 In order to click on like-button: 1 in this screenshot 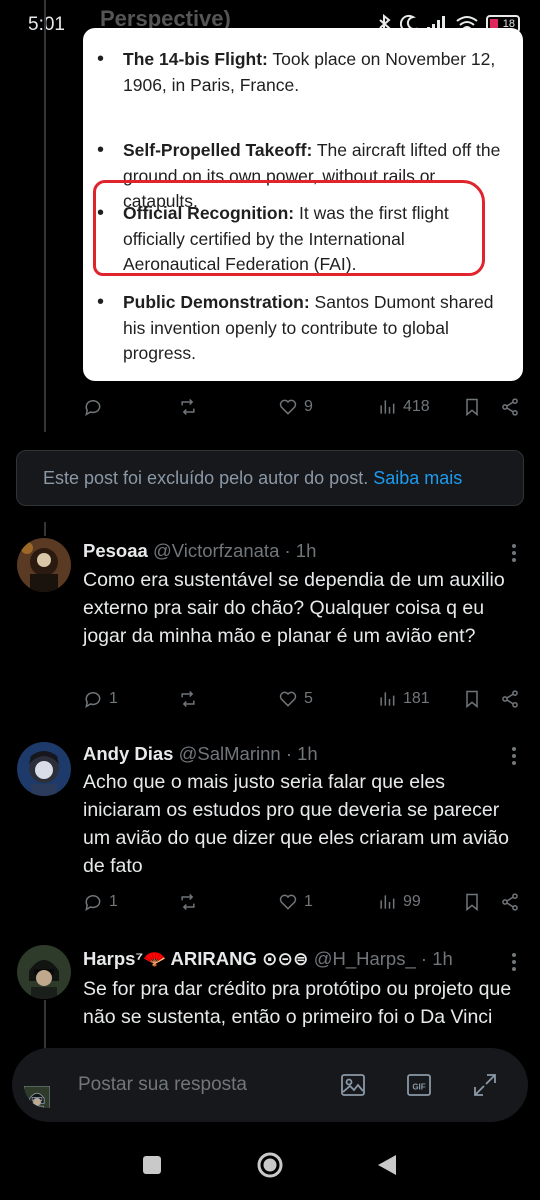, I will do `click(295, 902)`.